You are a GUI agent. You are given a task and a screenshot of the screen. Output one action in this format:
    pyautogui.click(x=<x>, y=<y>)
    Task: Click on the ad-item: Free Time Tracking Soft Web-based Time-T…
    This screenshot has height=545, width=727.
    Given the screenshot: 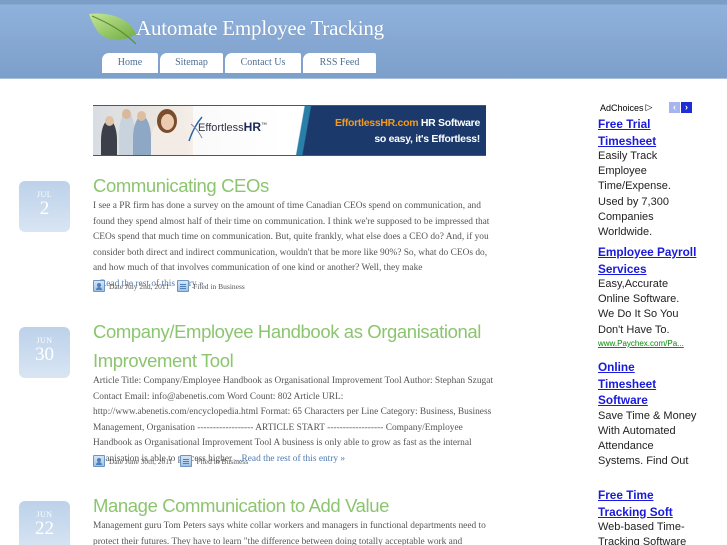 What is the action you would take?
    pyautogui.click(x=662, y=516)
    